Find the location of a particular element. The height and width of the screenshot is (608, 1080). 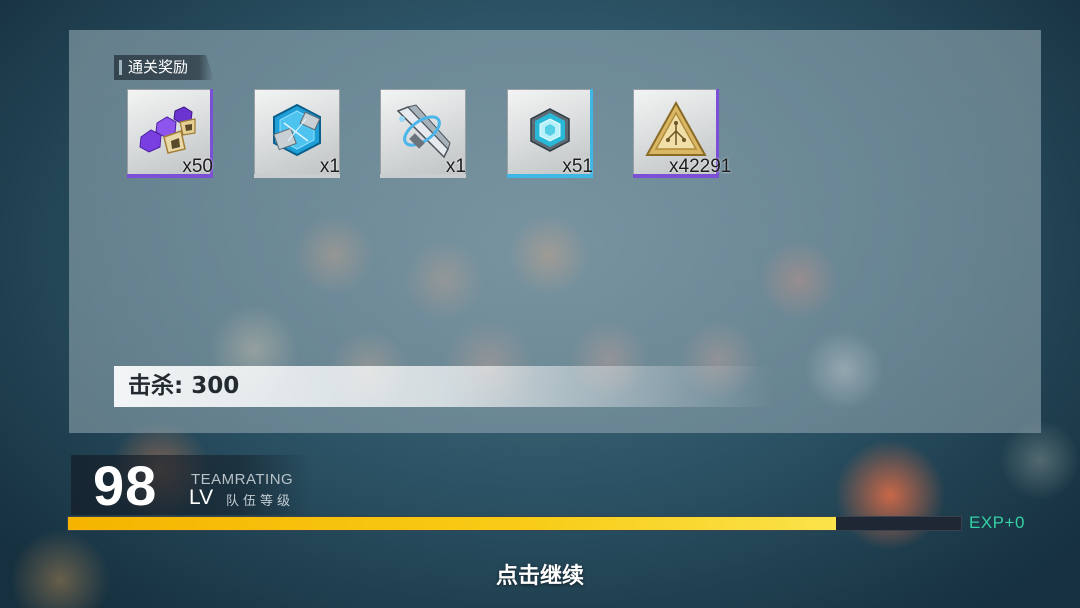

exp-progress-bar is located at coordinates (514, 523).